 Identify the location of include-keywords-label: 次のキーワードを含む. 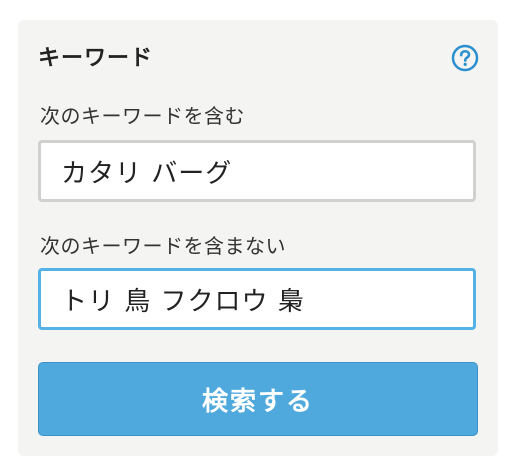
(142, 116).